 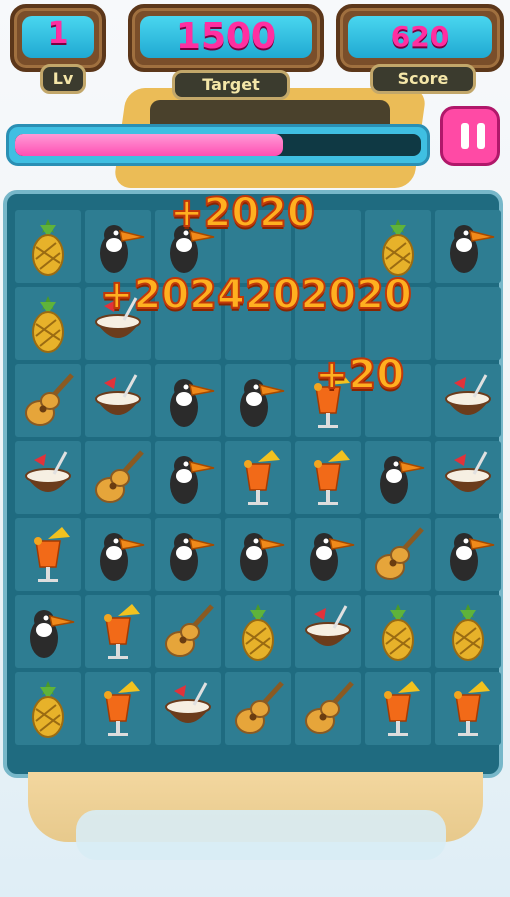 I want to click on floating-score-1: +2020, so click(x=242, y=213).